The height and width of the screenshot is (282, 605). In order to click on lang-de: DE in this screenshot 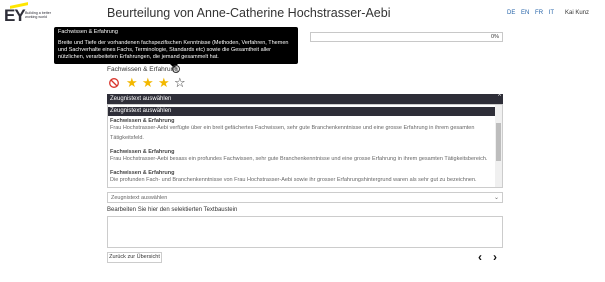, I will do `click(511, 13)`.